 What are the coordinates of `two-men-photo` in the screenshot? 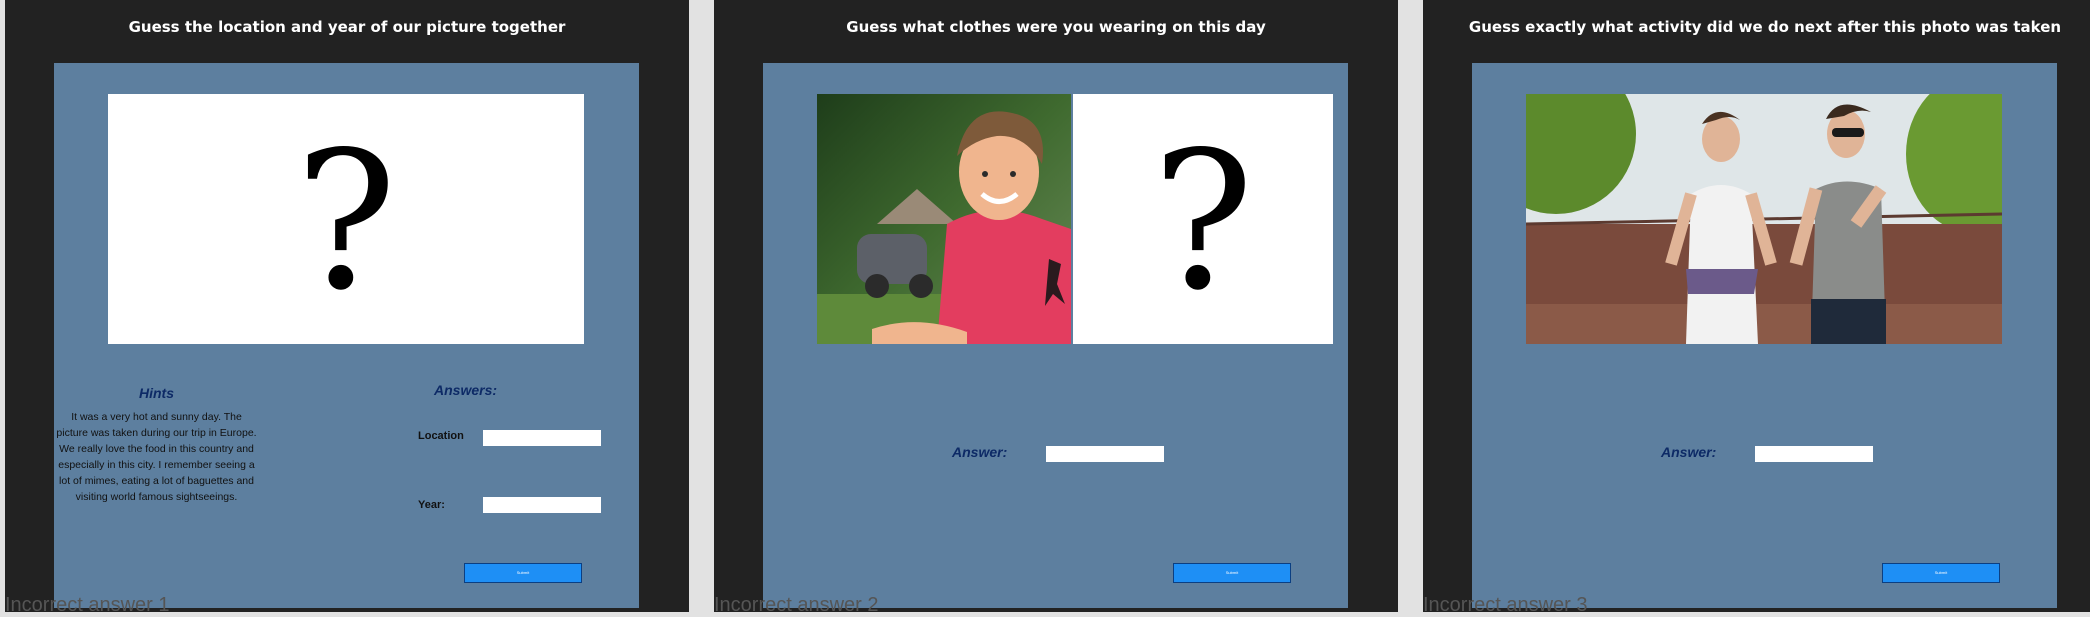 It's located at (1764, 219).